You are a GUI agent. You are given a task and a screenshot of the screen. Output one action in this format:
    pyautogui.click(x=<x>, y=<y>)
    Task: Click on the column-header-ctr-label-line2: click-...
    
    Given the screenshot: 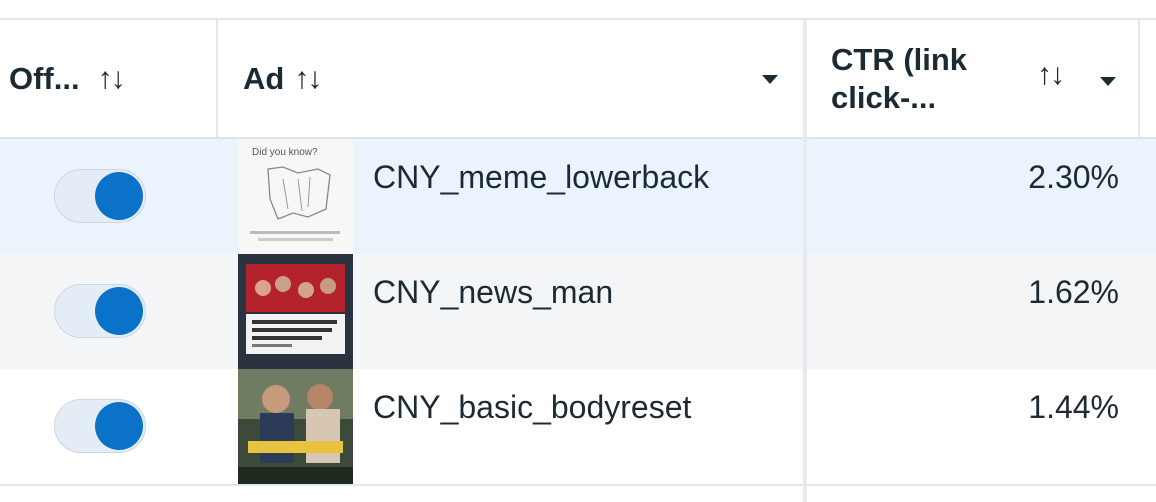 What is the action you would take?
    pyautogui.click(x=884, y=97)
    